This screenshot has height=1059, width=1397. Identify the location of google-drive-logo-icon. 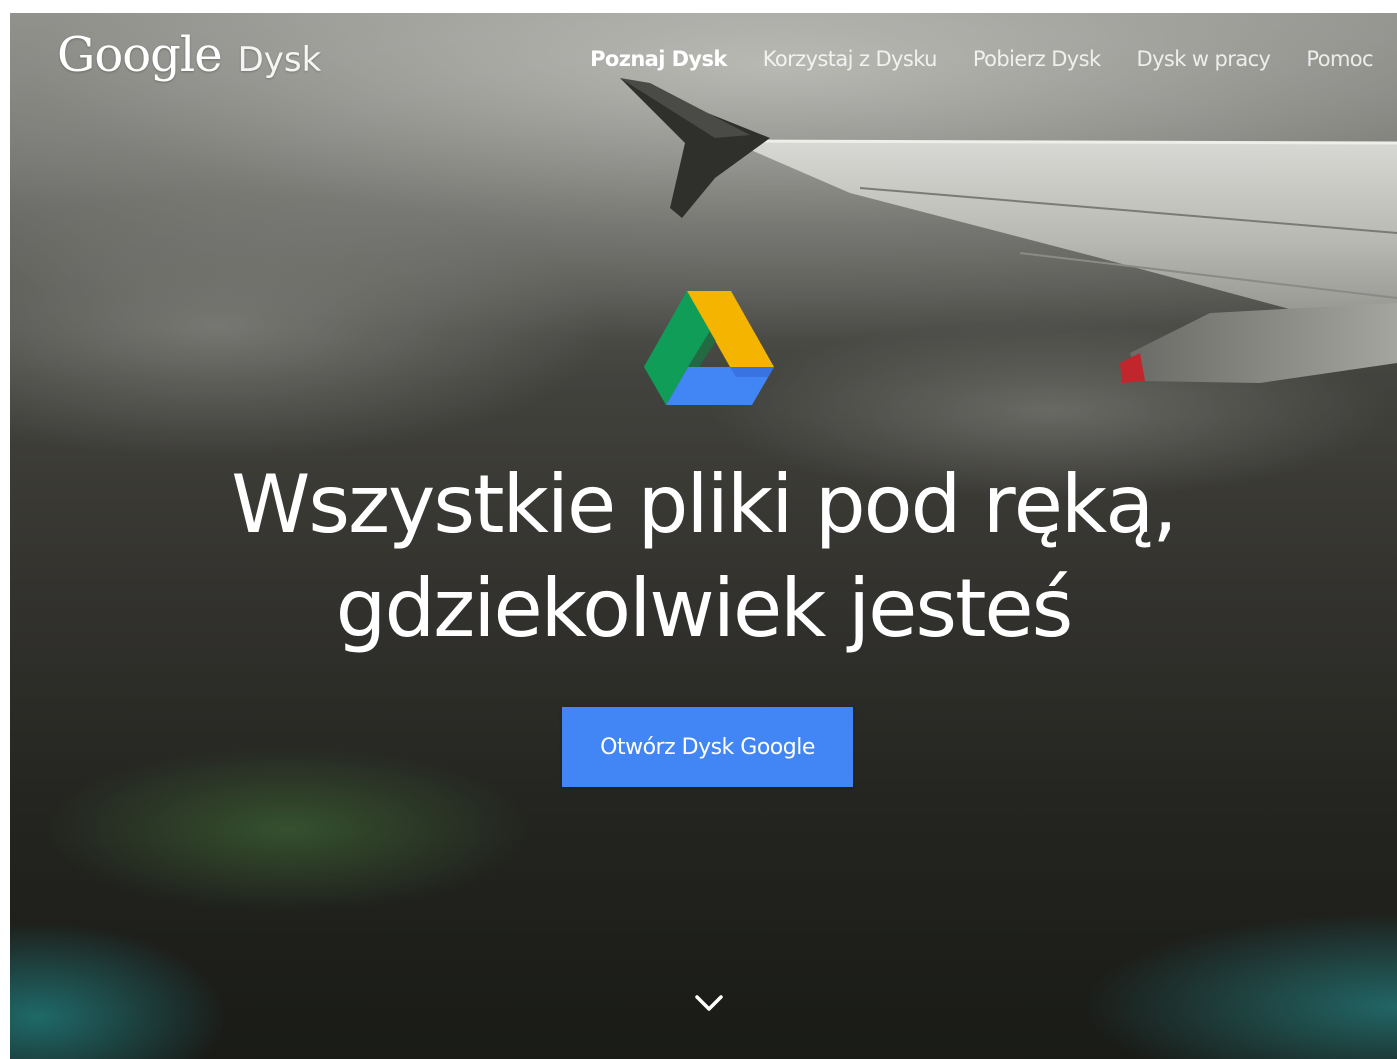
(709, 348).